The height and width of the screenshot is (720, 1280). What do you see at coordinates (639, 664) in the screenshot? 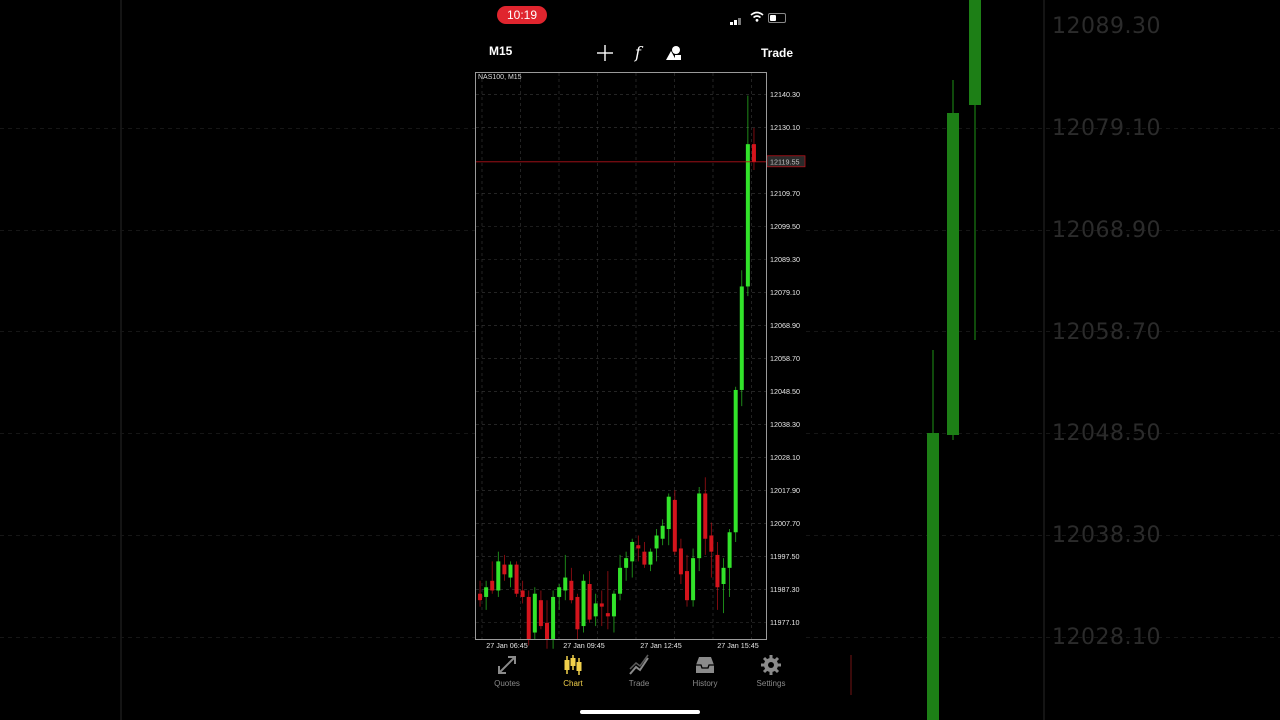
I see `trade-icon` at bounding box center [639, 664].